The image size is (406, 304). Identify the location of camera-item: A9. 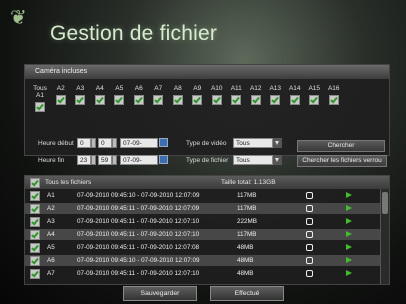
(198, 98).